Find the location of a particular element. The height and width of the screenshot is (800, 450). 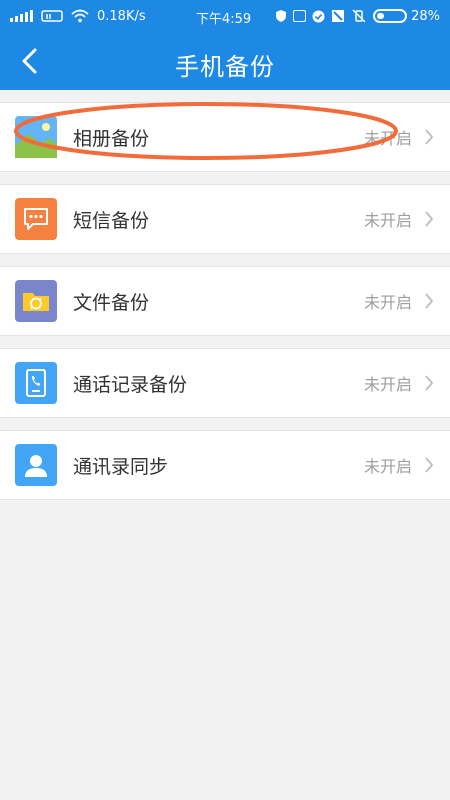

backup-item-contacts: 通讯录同步 未开启 is located at coordinates (225, 465).